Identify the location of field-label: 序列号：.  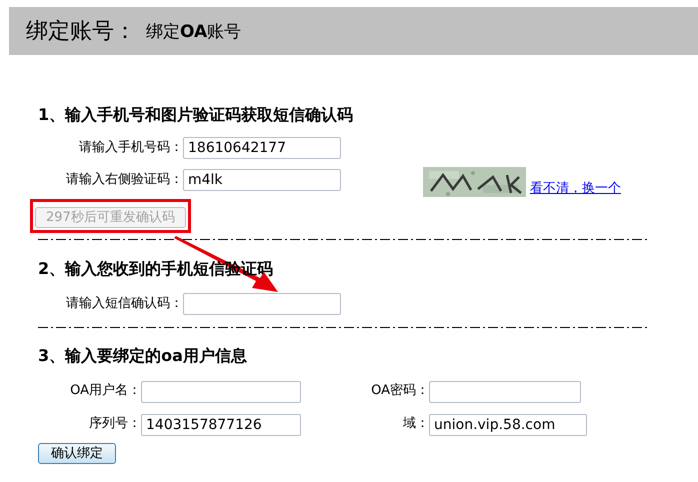
(114, 424).